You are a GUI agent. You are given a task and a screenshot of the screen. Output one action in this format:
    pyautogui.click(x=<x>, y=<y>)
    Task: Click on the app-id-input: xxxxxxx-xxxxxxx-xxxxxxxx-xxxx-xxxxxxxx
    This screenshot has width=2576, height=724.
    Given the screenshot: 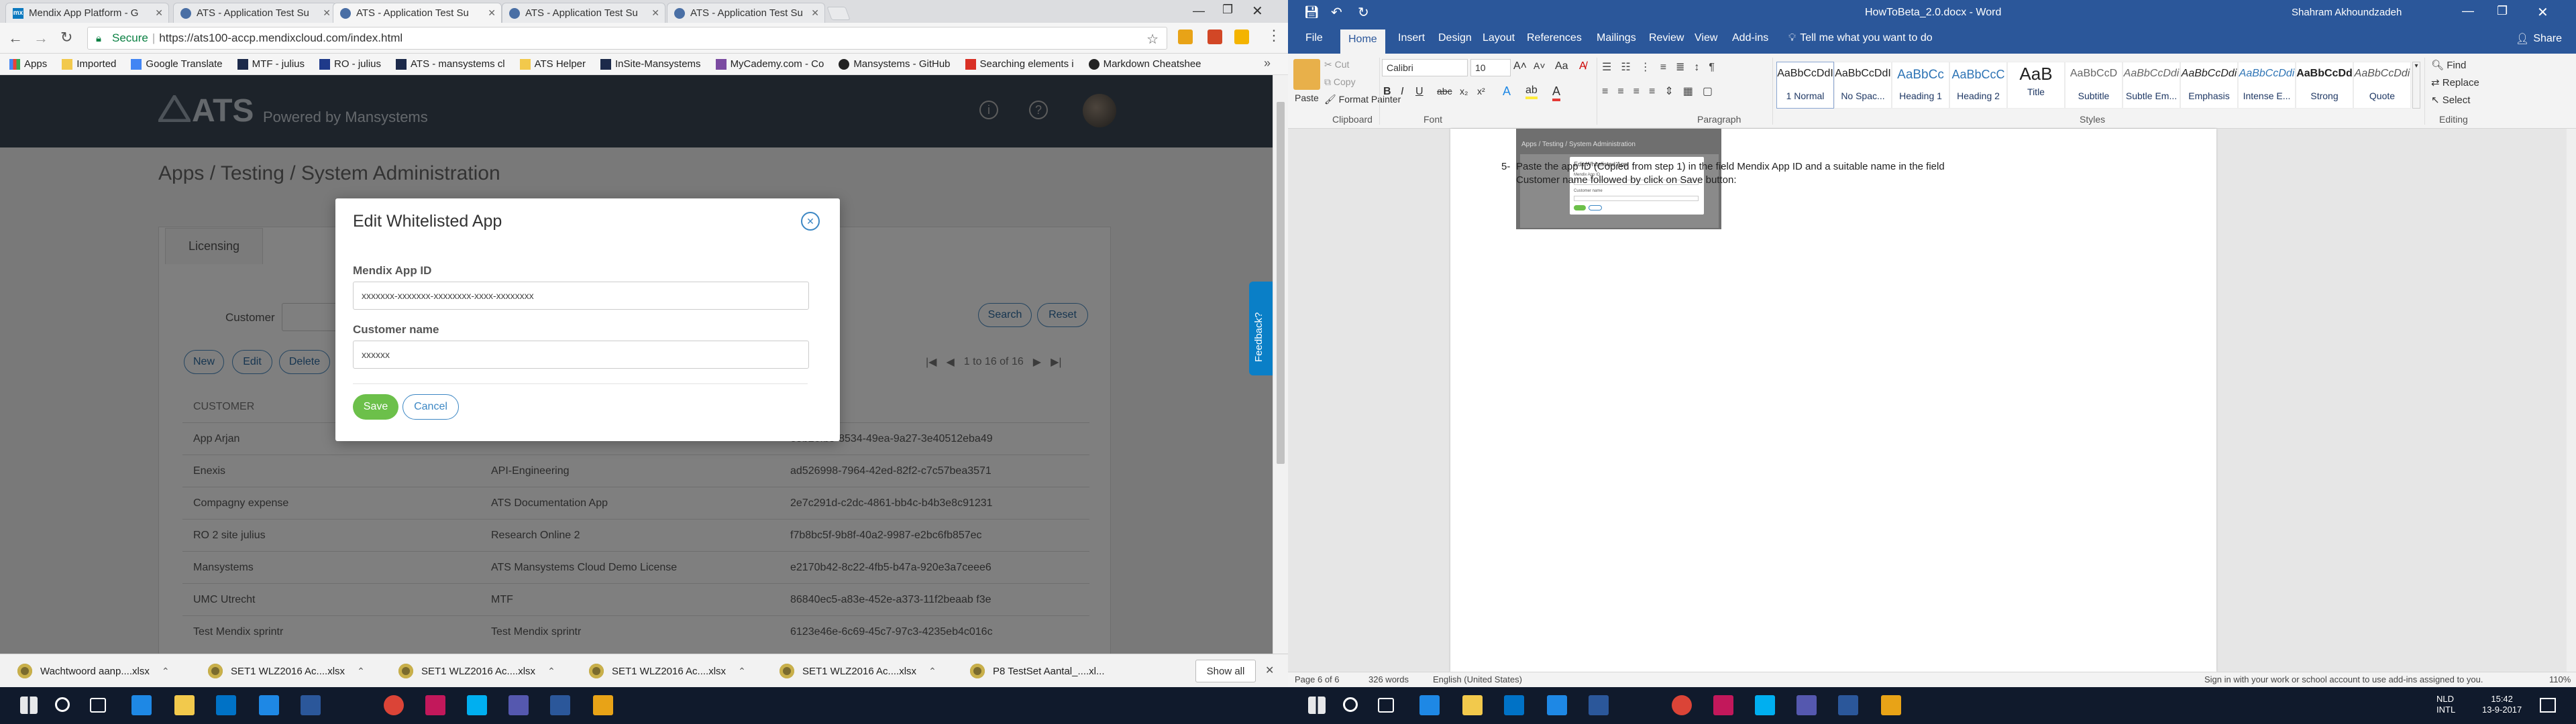 What is the action you would take?
    pyautogui.click(x=581, y=296)
    